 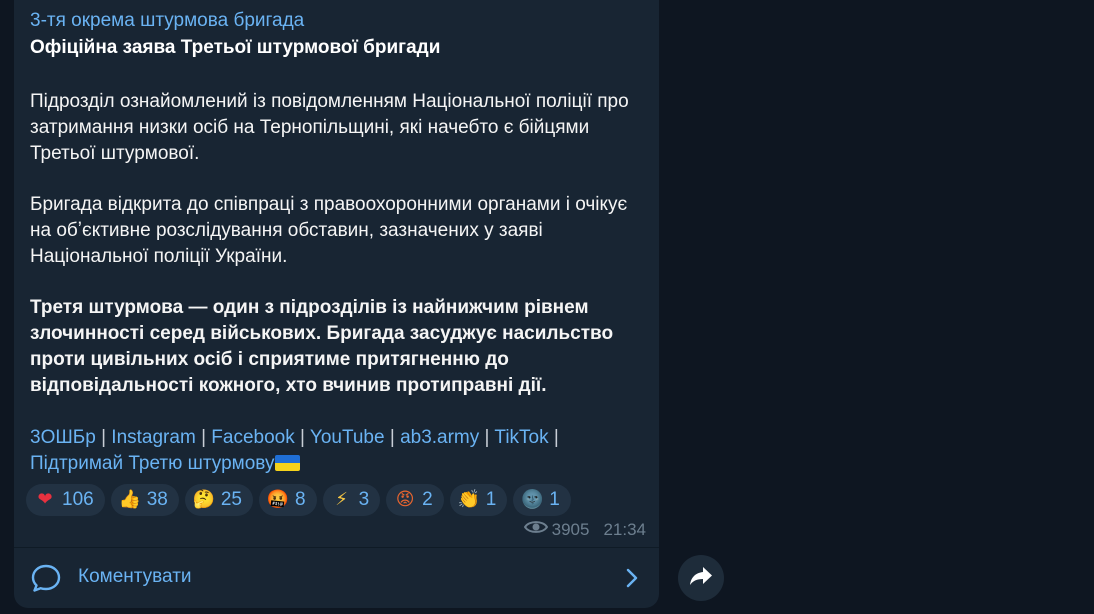 What do you see at coordinates (405, 499) in the screenshot?
I see `angry-face-icon: 😡` at bounding box center [405, 499].